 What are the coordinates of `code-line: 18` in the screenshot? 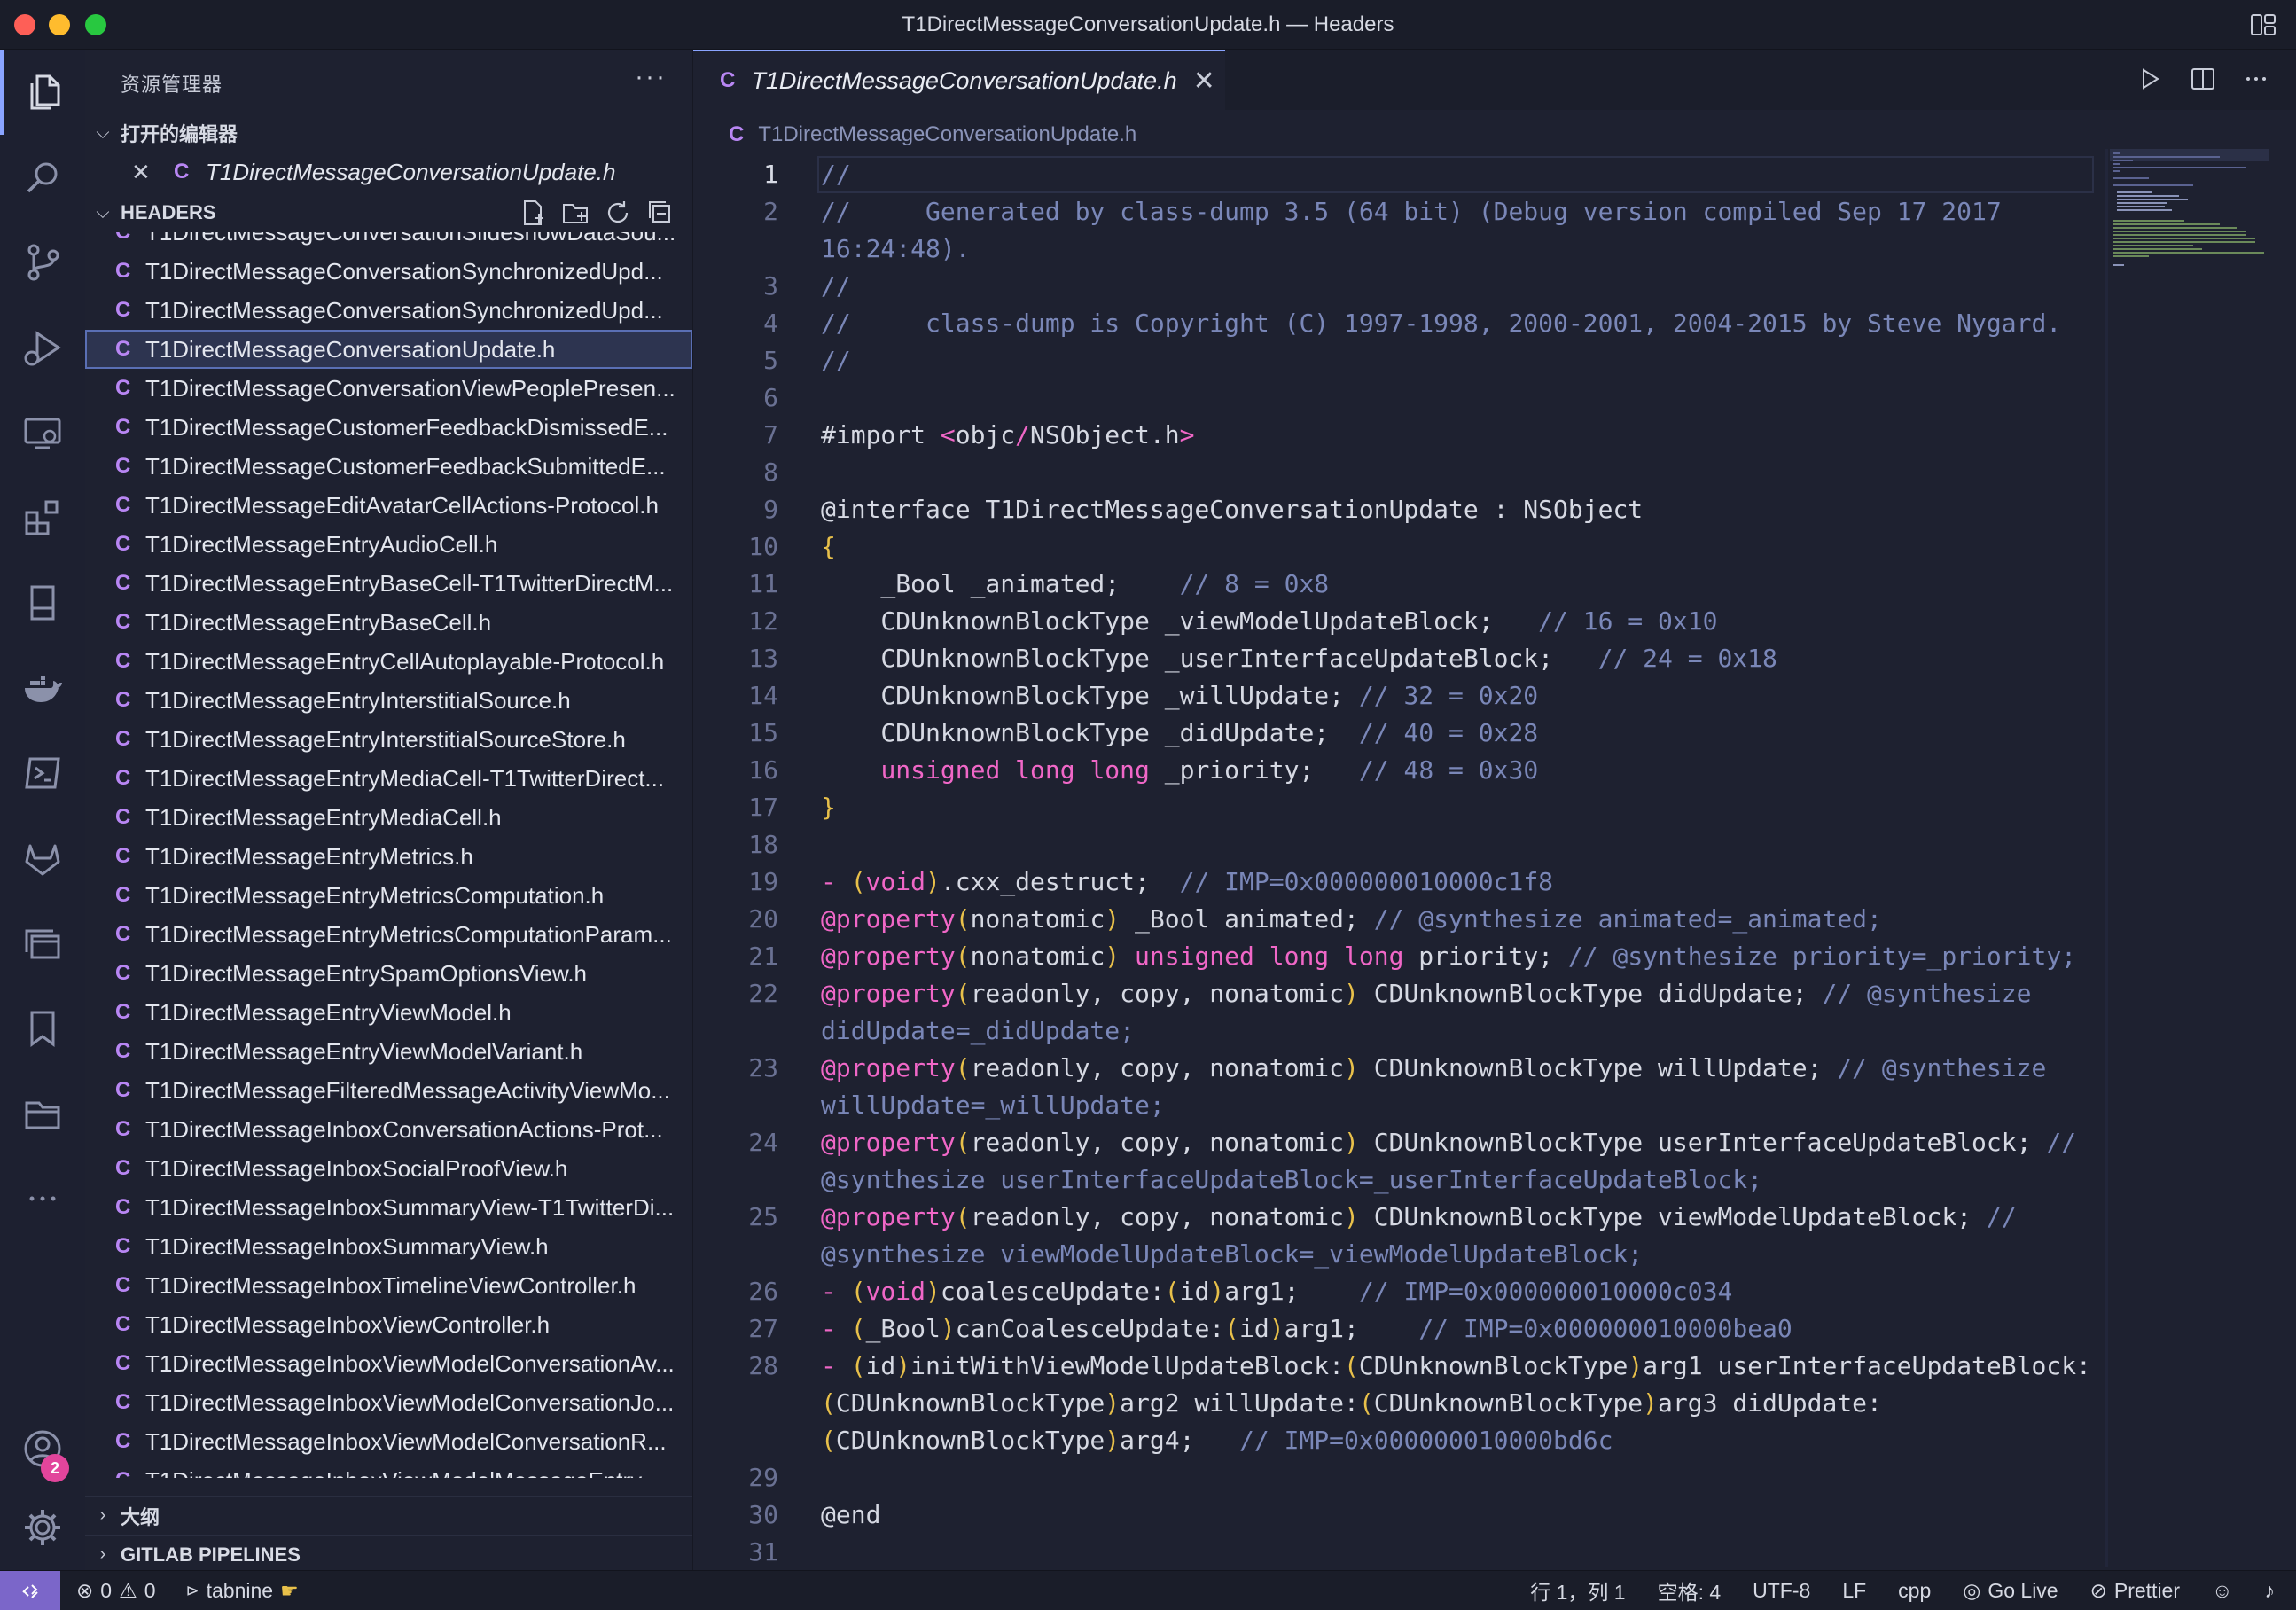 It's located at (1402, 845).